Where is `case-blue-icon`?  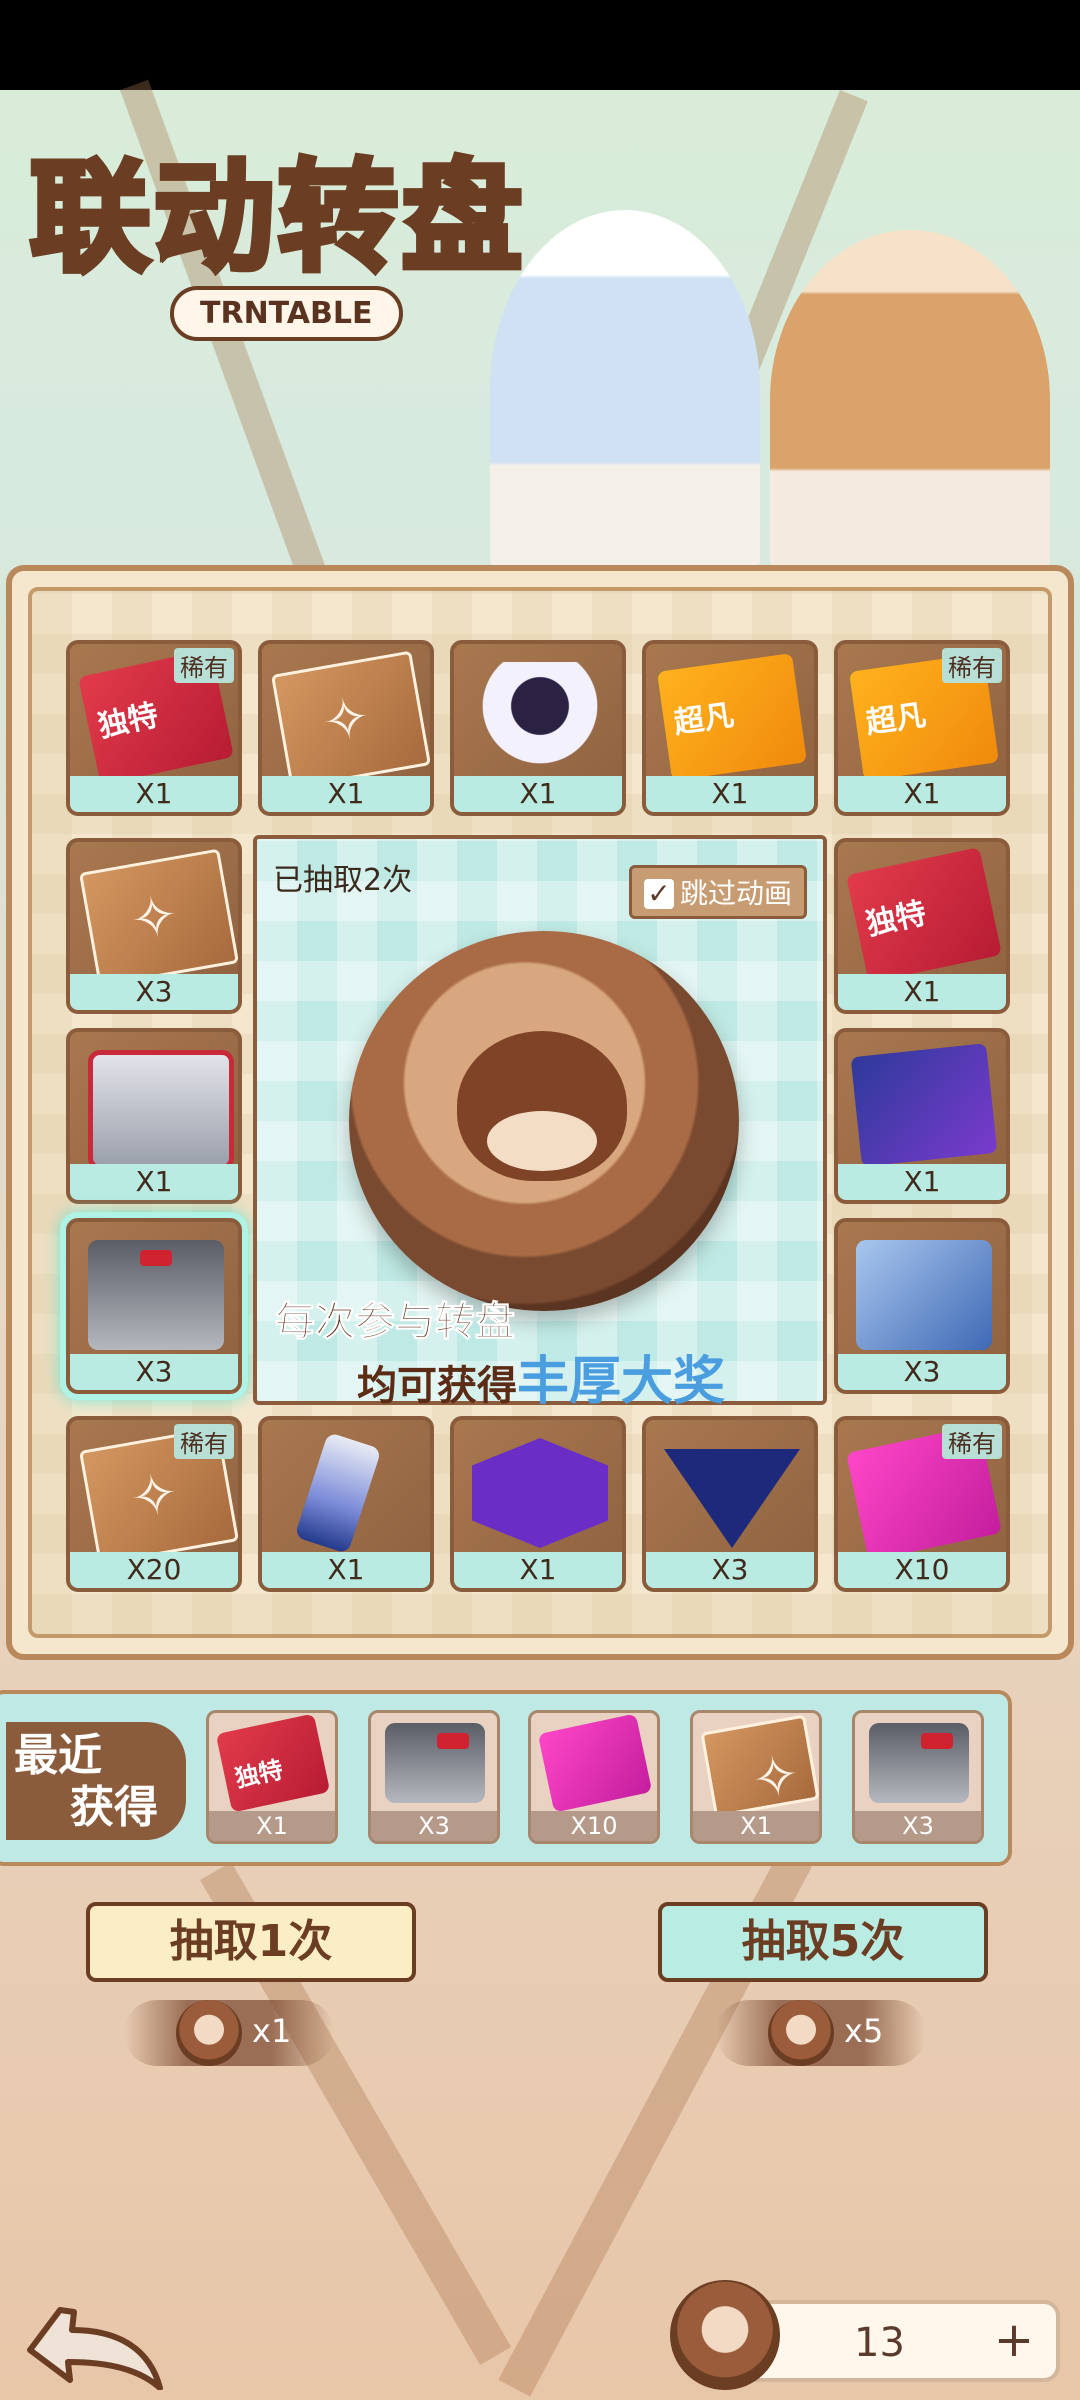
case-blue-icon is located at coordinates (924, 1295).